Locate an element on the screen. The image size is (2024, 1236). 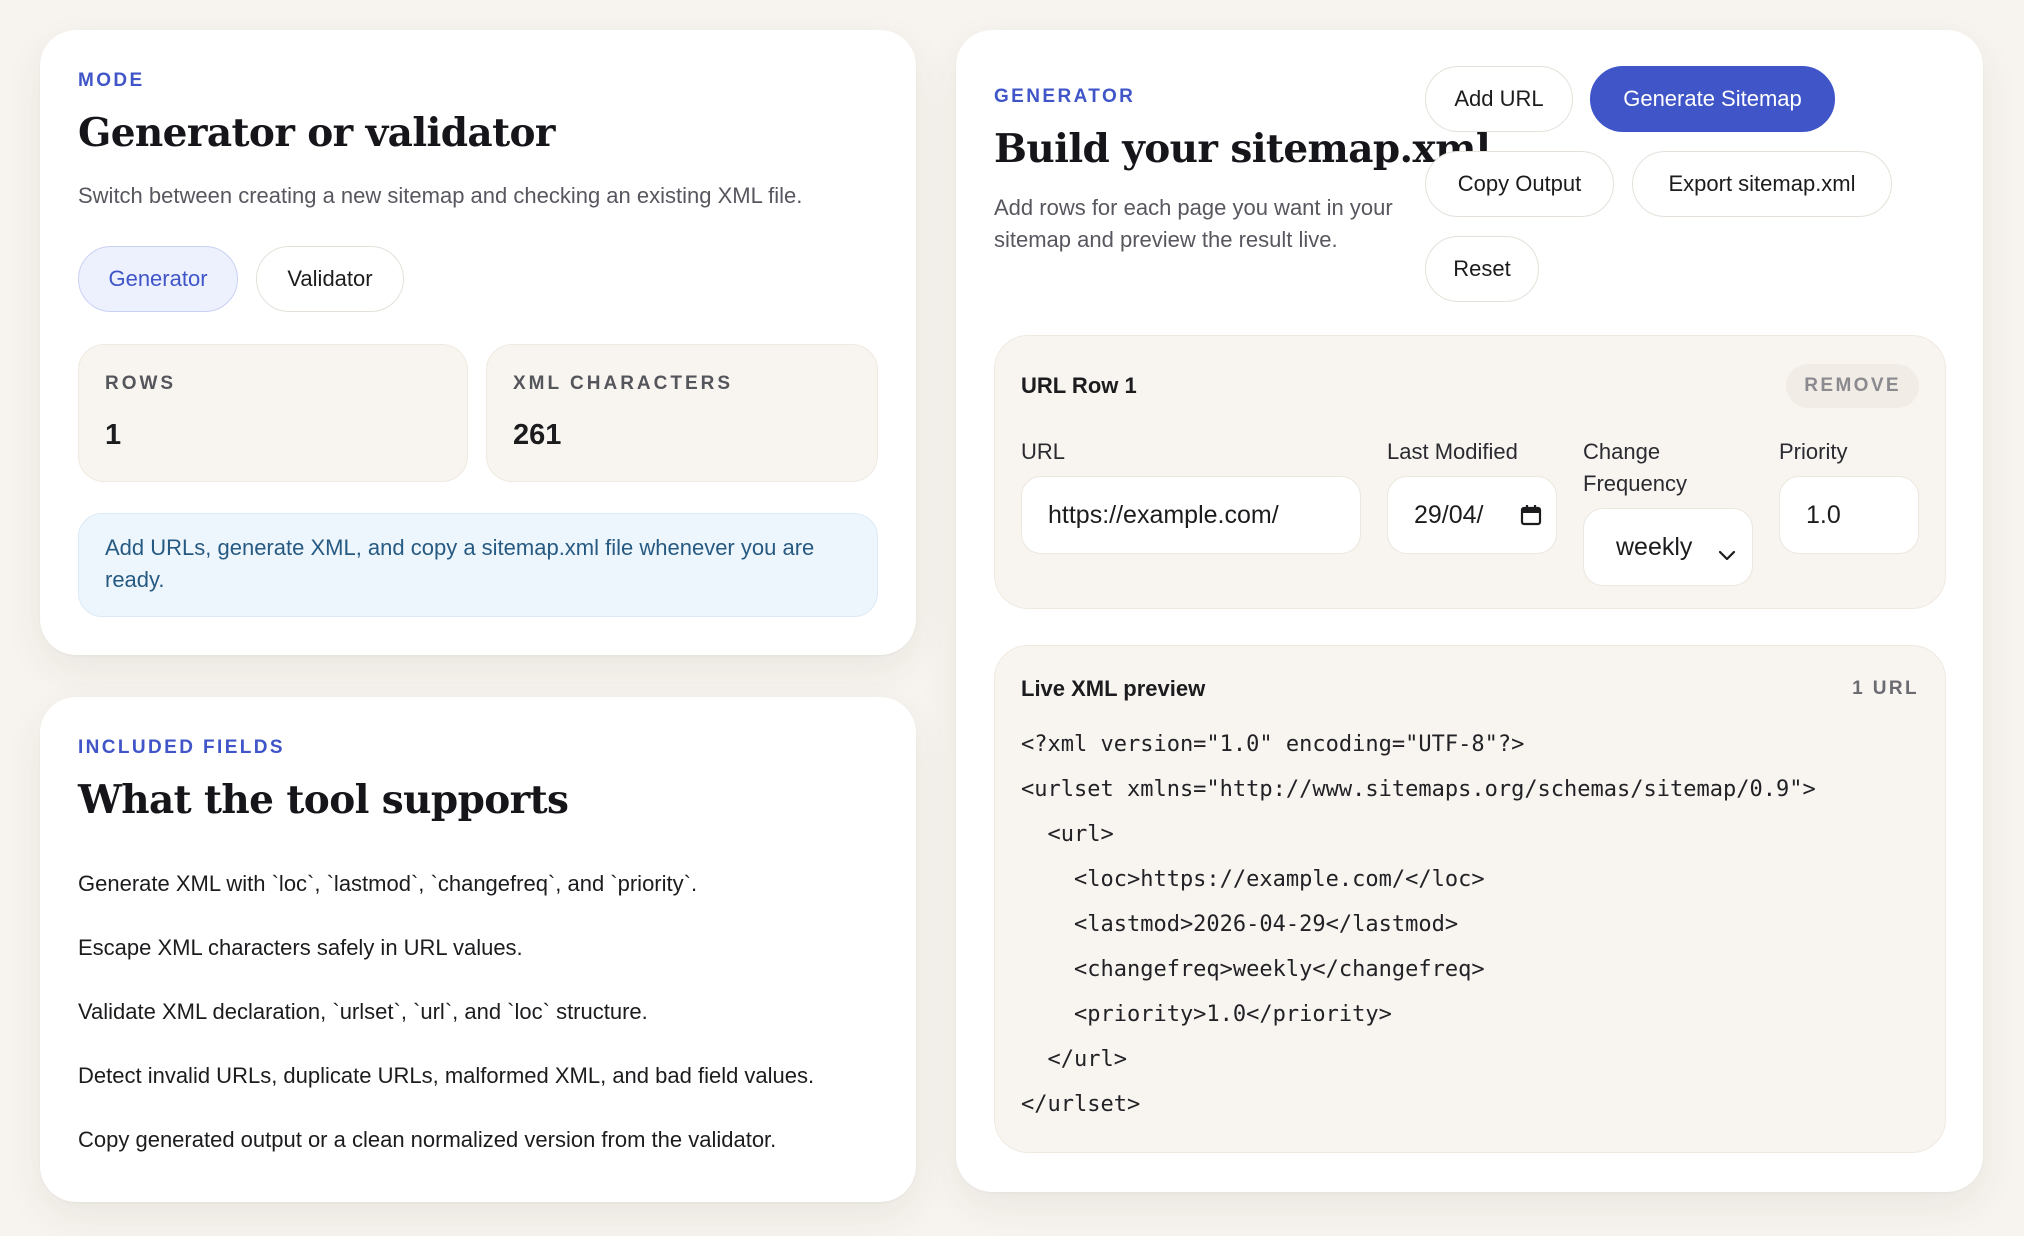
url-input: https://example.com/ is located at coordinates (1191, 515).